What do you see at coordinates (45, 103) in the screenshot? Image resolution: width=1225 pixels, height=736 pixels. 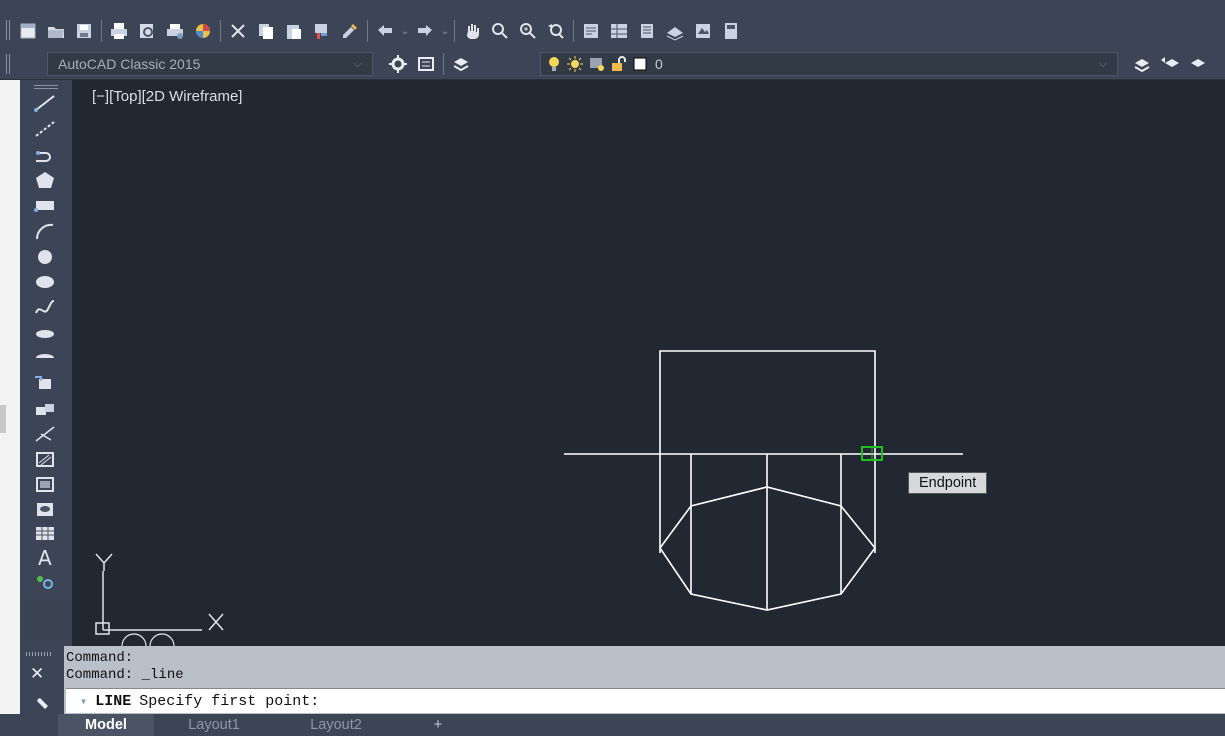 I see `line-tool-icon` at bounding box center [45, 103].